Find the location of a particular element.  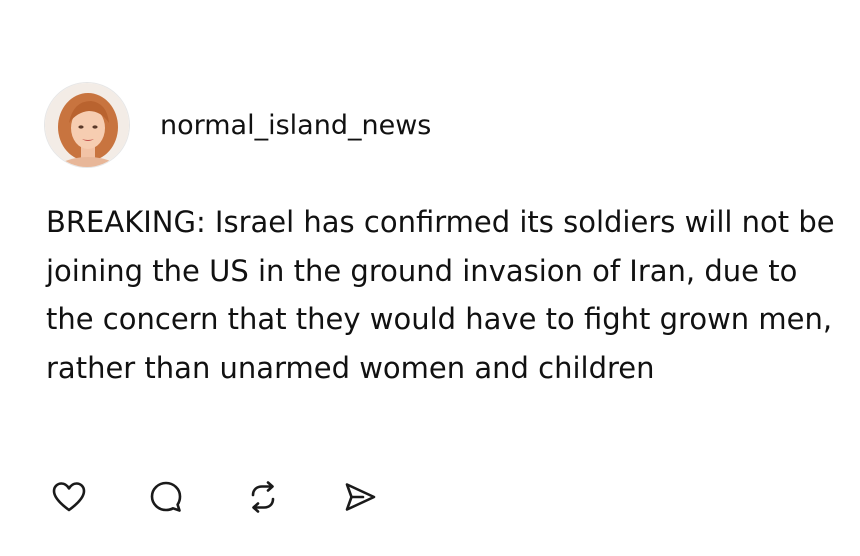

post-header: normal_island_news is located at coordinates (237, 125).